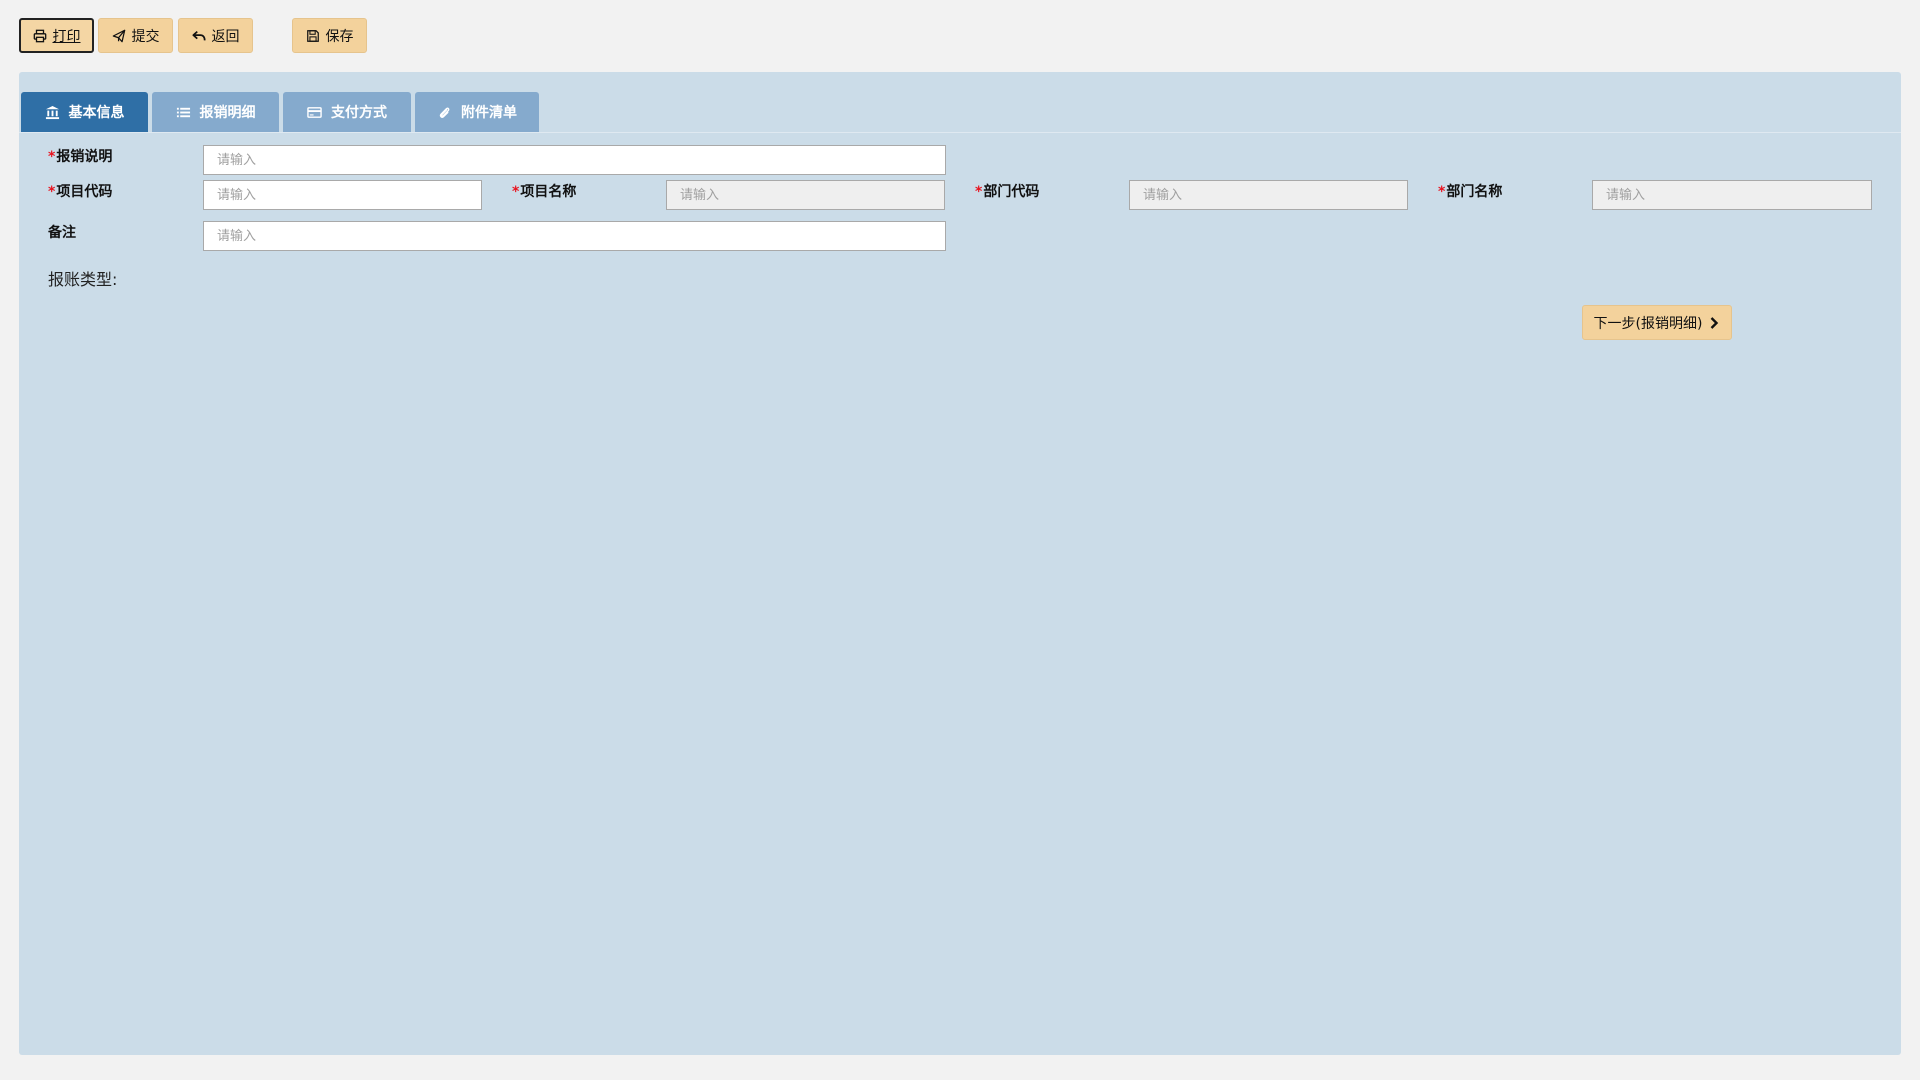  What do you see at coordinates (544, 192) in the screenshot?
I see `project-name-label: *项目名称` at bounding box center [544, 192].